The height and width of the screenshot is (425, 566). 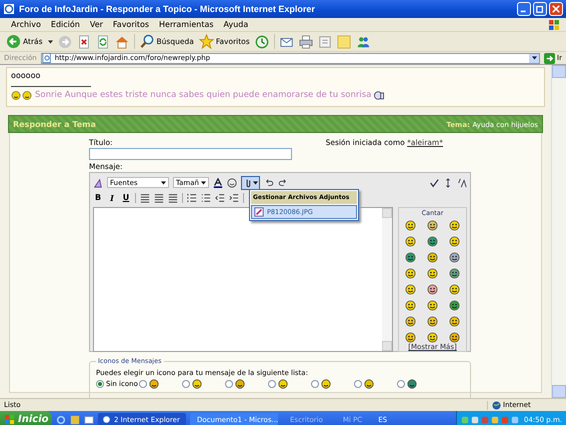 I want to click on window-title: Foro de InfoJardin - Responder a Topico - Microsoft Internet Explorer, so click(x=167, y=9).